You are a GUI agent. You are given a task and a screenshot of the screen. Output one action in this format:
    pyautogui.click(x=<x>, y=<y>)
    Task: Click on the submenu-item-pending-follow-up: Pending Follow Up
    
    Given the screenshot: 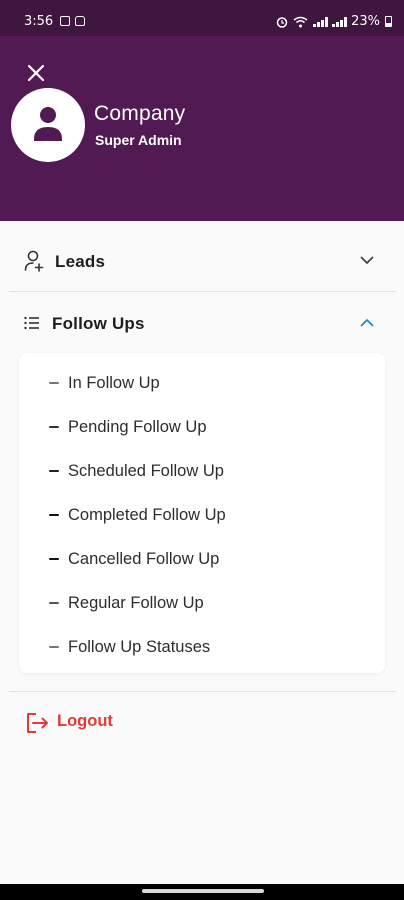 What is the action you would take?
    pyautogui.click(x=202, y=427)
    